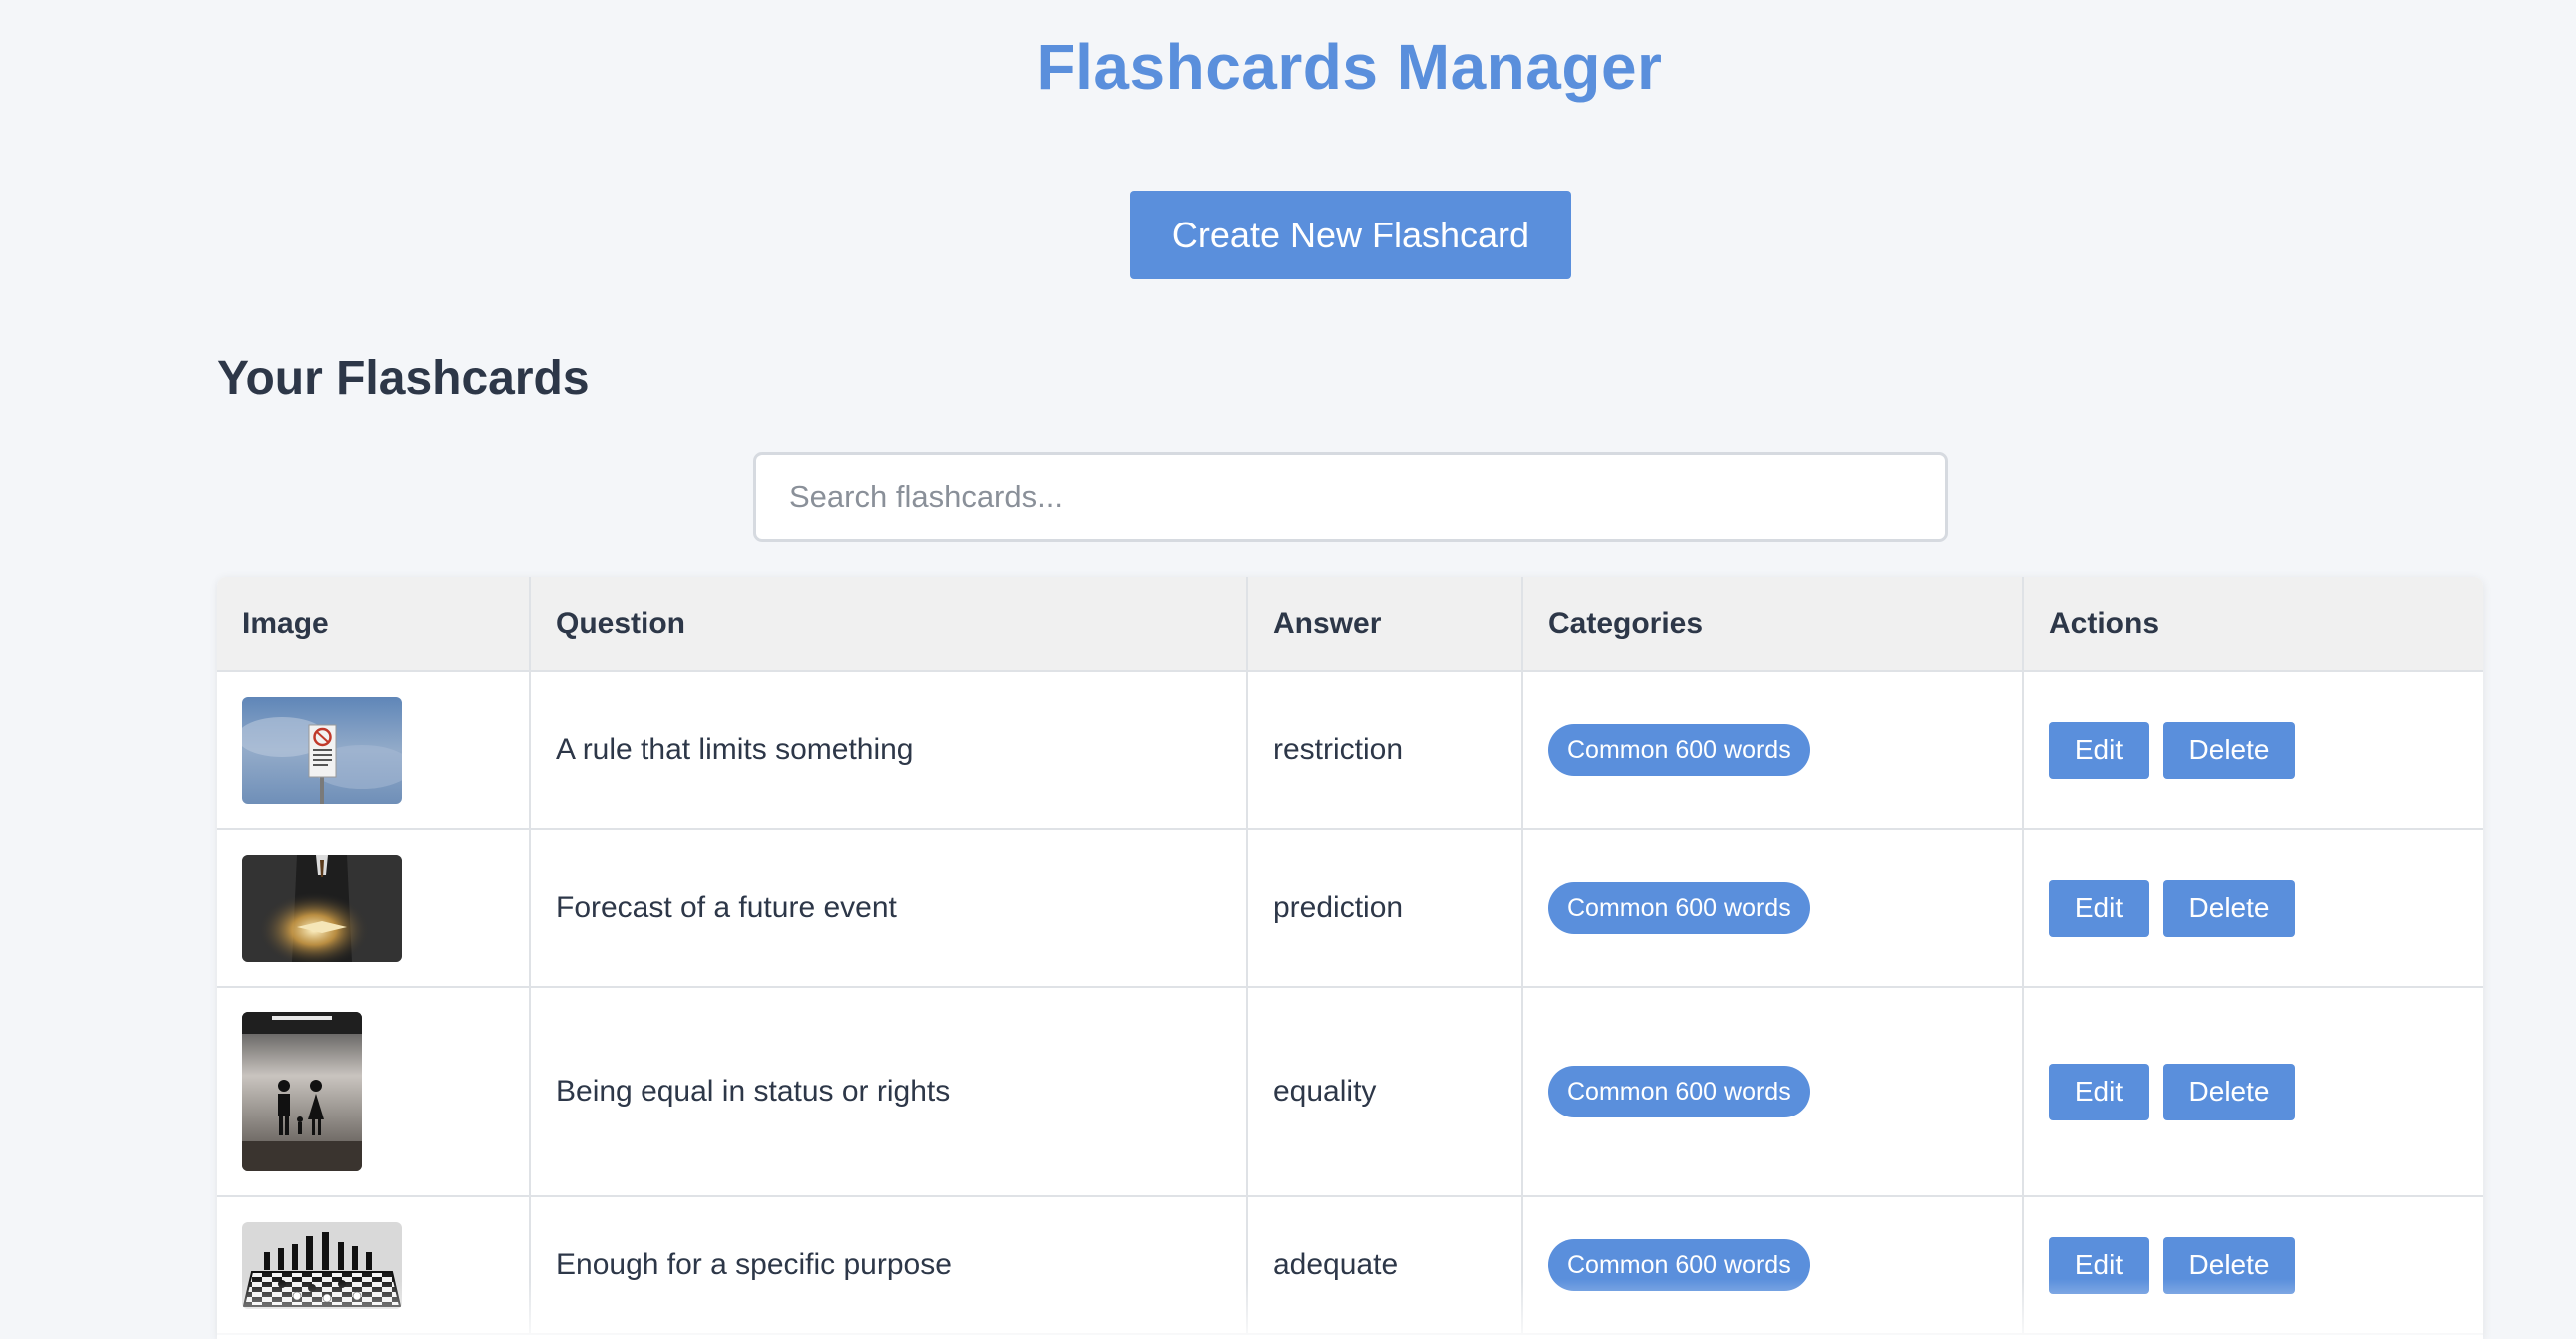 The height and width of the screenshot is (1339, 2576). What do you see at coordinates (888, 908) in the screenshot?
I see `question-cell: Forecast of a future event` at bounding box center [888, 908].